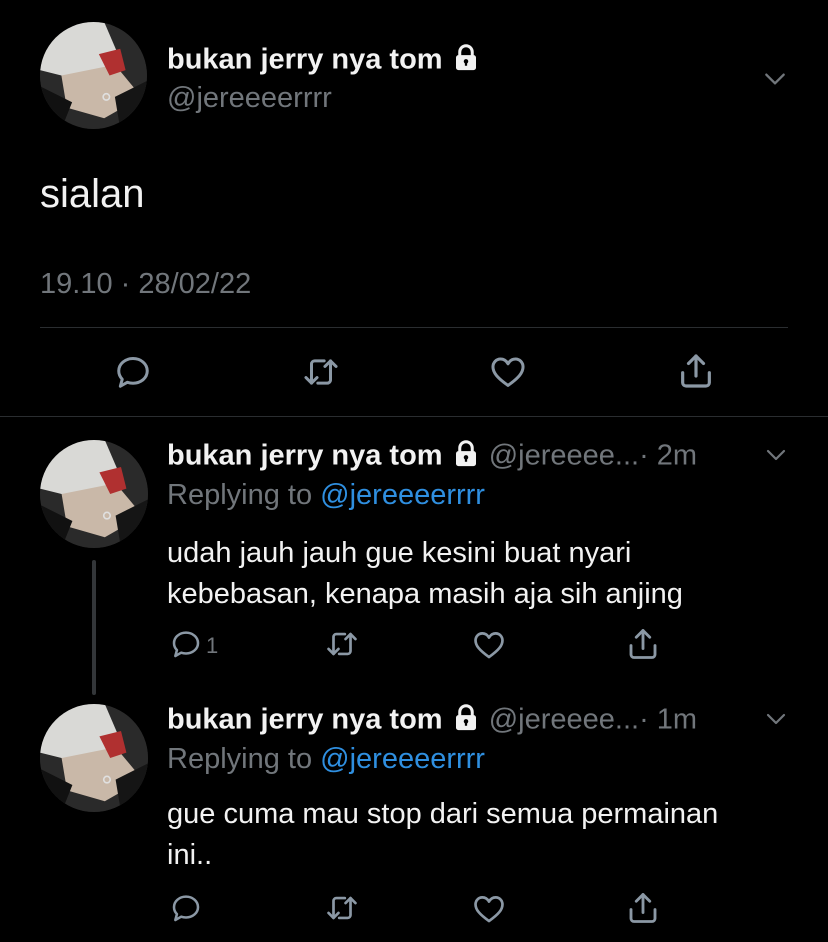  What do you see at coordinates (146, 284) in the screenshot?
I see `tweet-timestamp: 19.10 · 28/02/22` at bounding box center [146, 284].